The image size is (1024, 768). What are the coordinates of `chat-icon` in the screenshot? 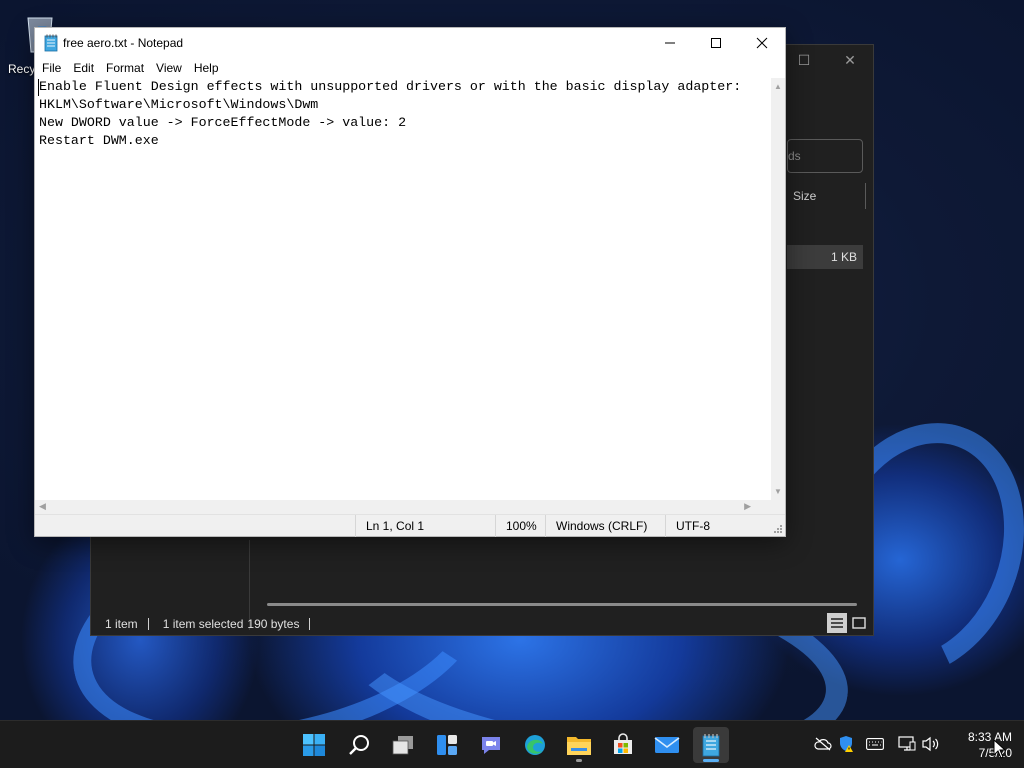 It's located at (491, 745).